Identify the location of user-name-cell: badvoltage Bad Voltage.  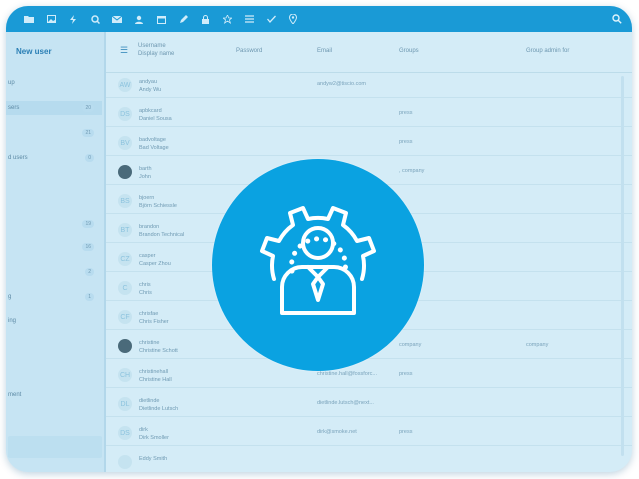
(154, 144).